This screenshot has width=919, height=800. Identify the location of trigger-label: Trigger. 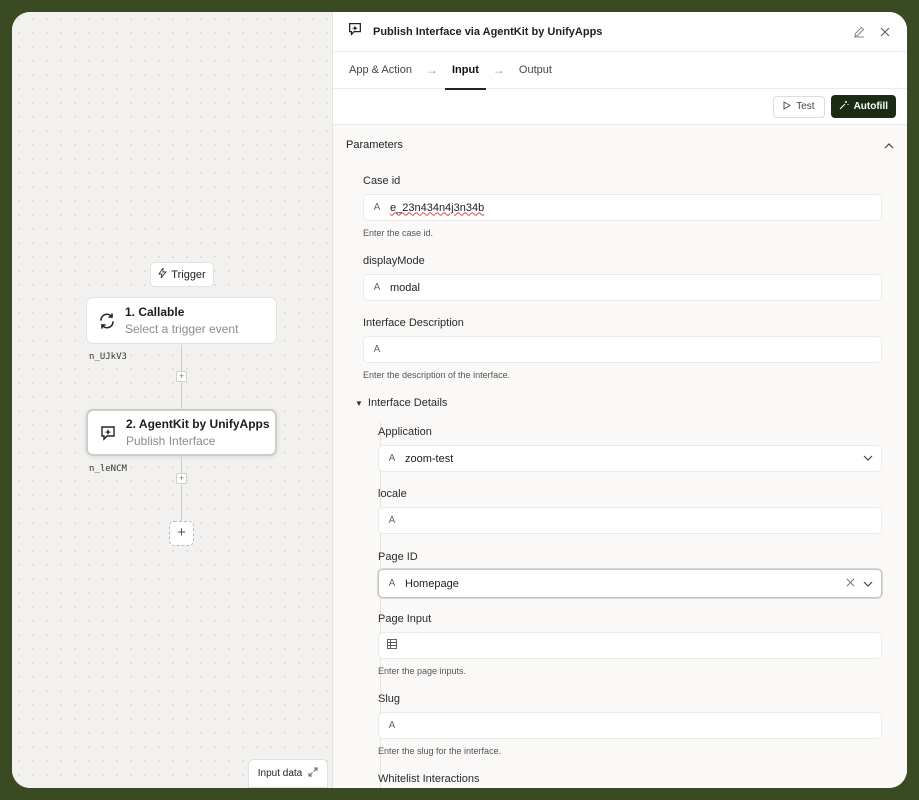
(188, 274).